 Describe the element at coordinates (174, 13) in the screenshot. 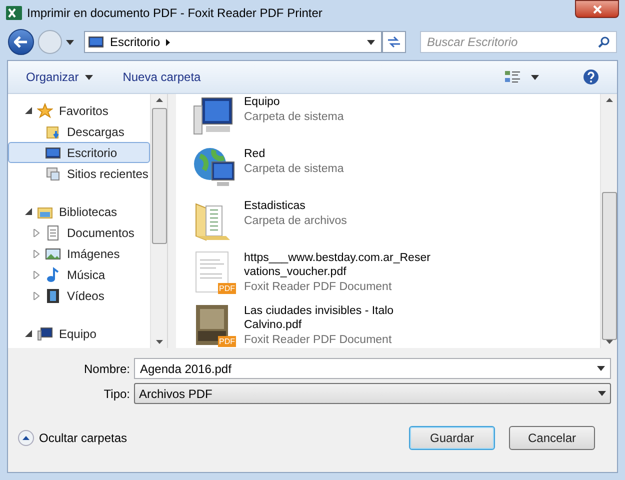

I see `window-title: Imprimir en documento PDF - Foxit Reader PDF Printer` at that location.